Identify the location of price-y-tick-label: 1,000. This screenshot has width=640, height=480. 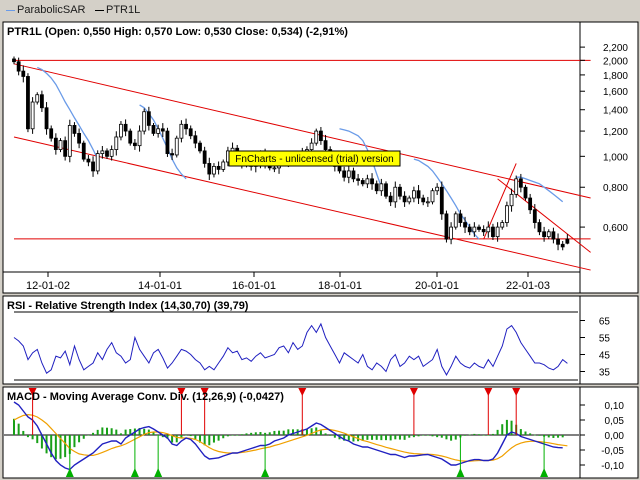
(615, 157).